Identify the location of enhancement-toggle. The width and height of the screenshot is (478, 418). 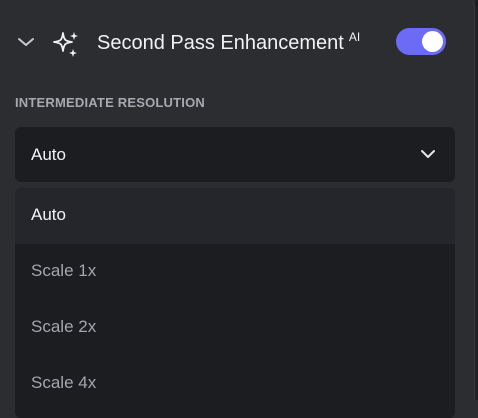
(421, 41).